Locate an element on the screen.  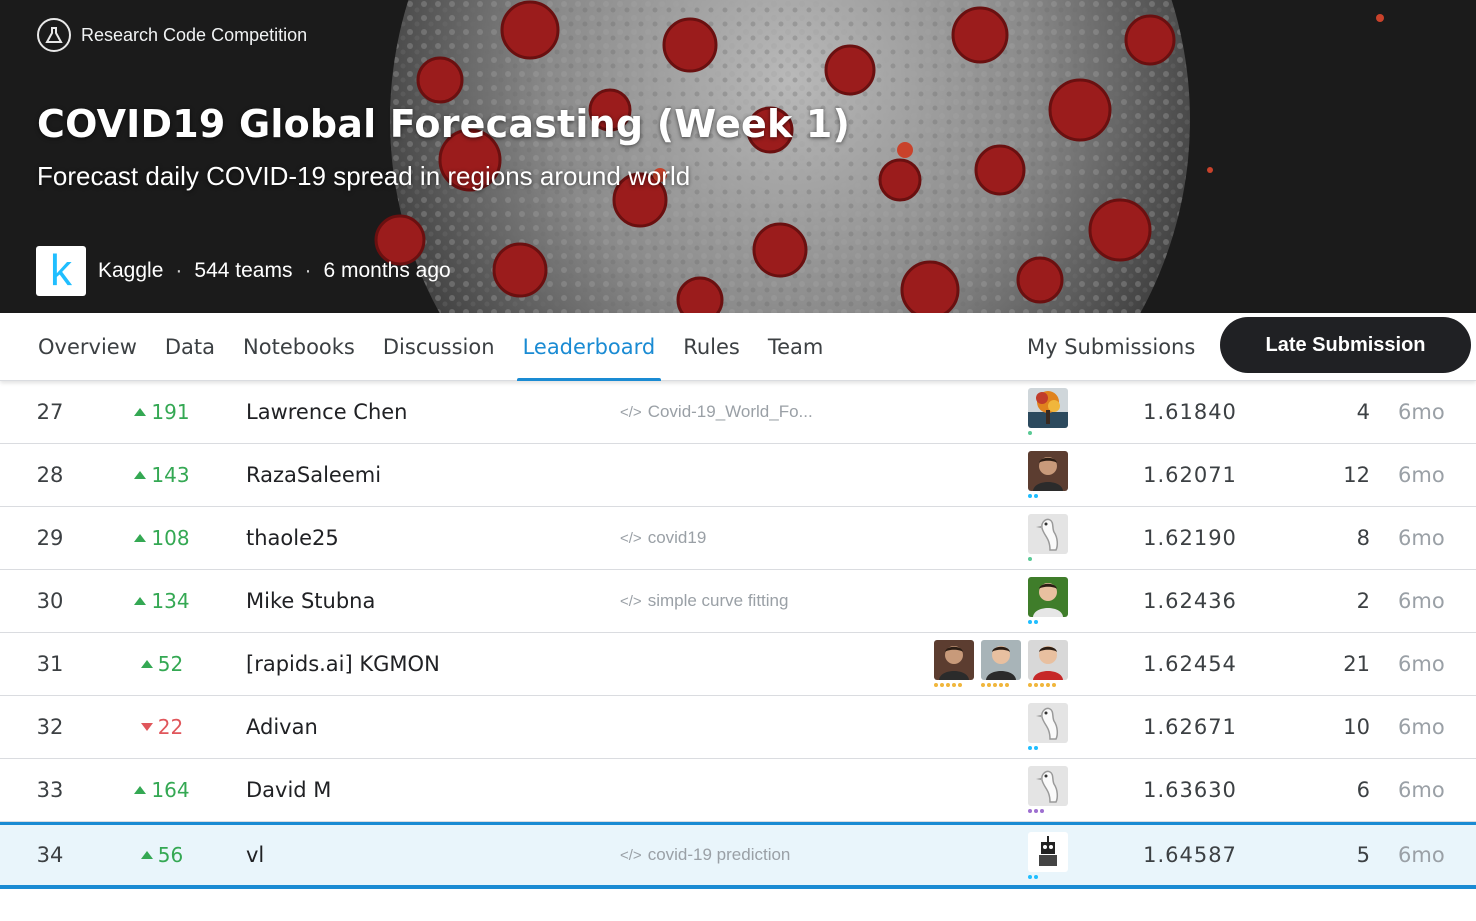
host-name: Kaggle is located at coordinates (130, 271).